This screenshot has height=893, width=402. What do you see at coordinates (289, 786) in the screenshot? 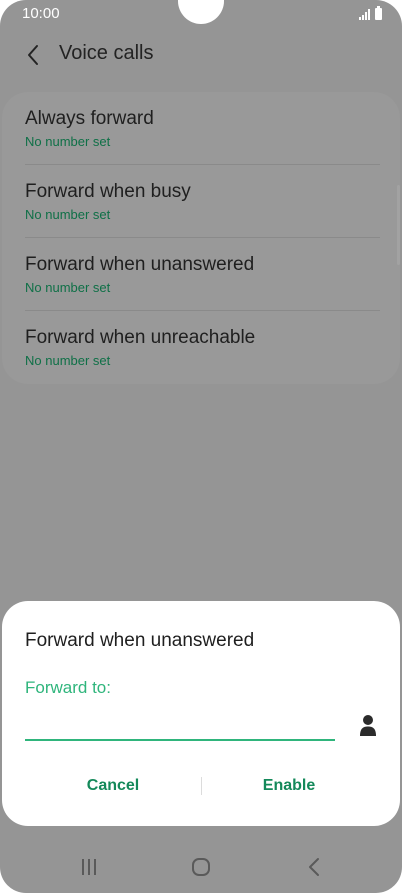
I see `enable-button: Enable` at bounding box center [289, 786].